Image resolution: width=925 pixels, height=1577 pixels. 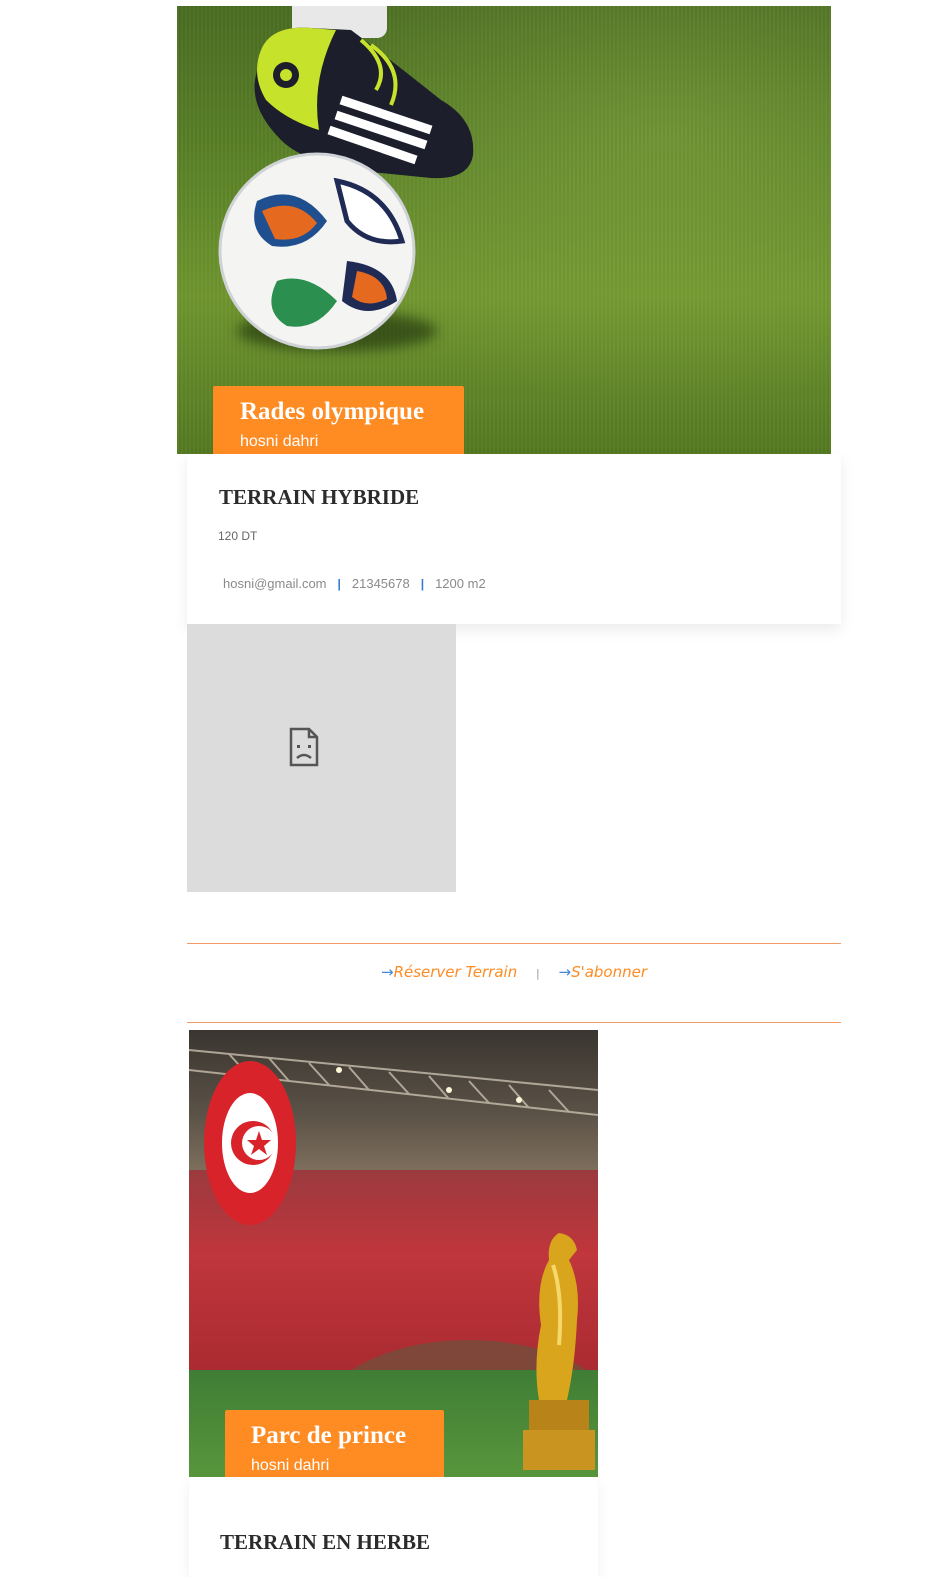 What do you see at coordinates (250, 1143) in the screenshot?
I see `tunisia-flag-icon` at bounding box center [250, 1143].